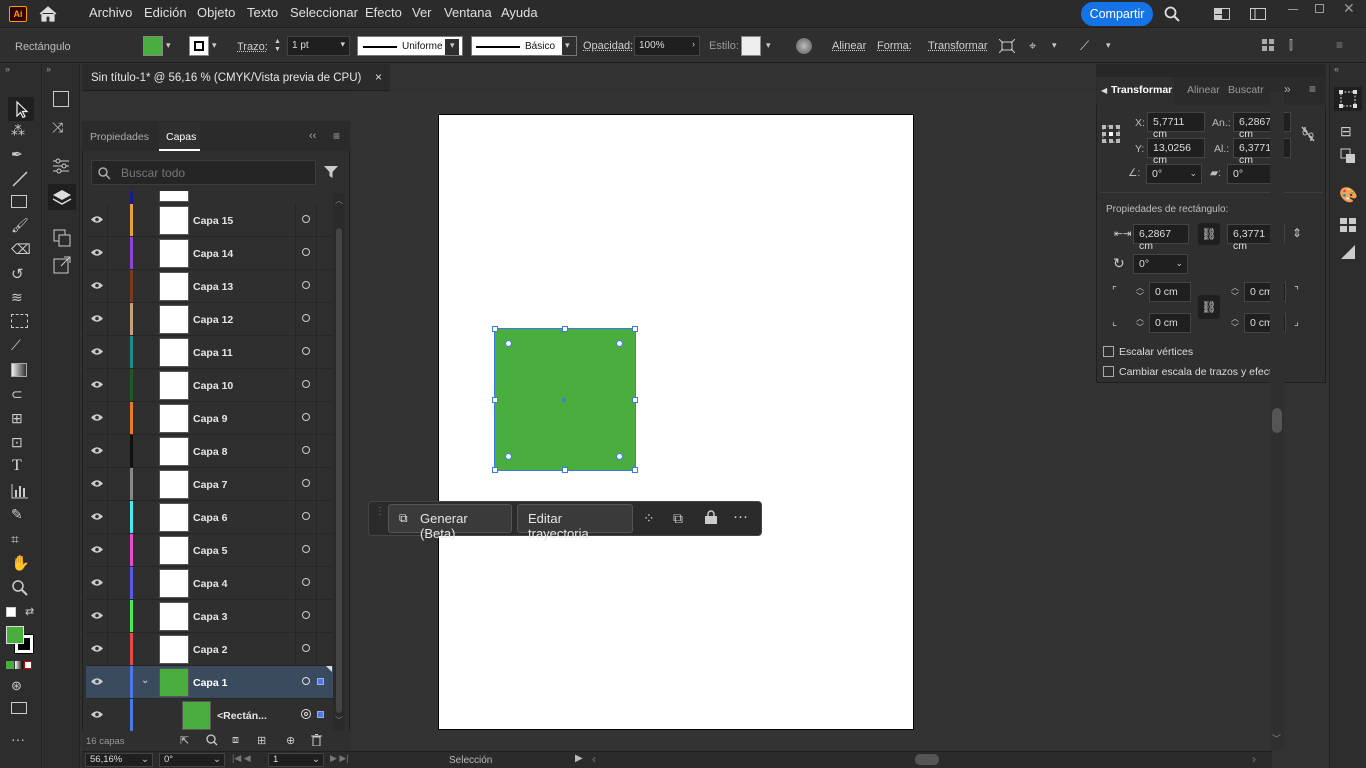 The image size is (1366, 768). What do you see at coordinates (1268, 45) in the screenshot?
I see `grid-arrange-icon` at bounding box center [1268, 45].